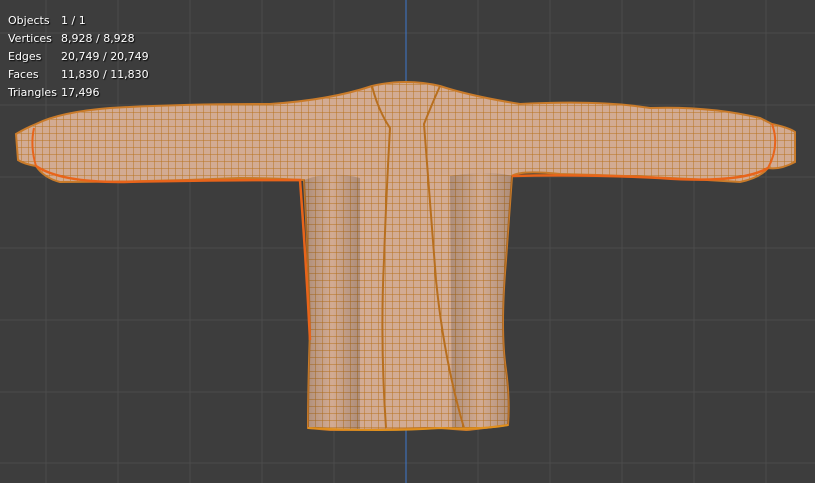 Image resolution: width=815 pixels, height=483 pixels. I want to click on stat-objects: Objects 1 / 1, so click(78, 21).